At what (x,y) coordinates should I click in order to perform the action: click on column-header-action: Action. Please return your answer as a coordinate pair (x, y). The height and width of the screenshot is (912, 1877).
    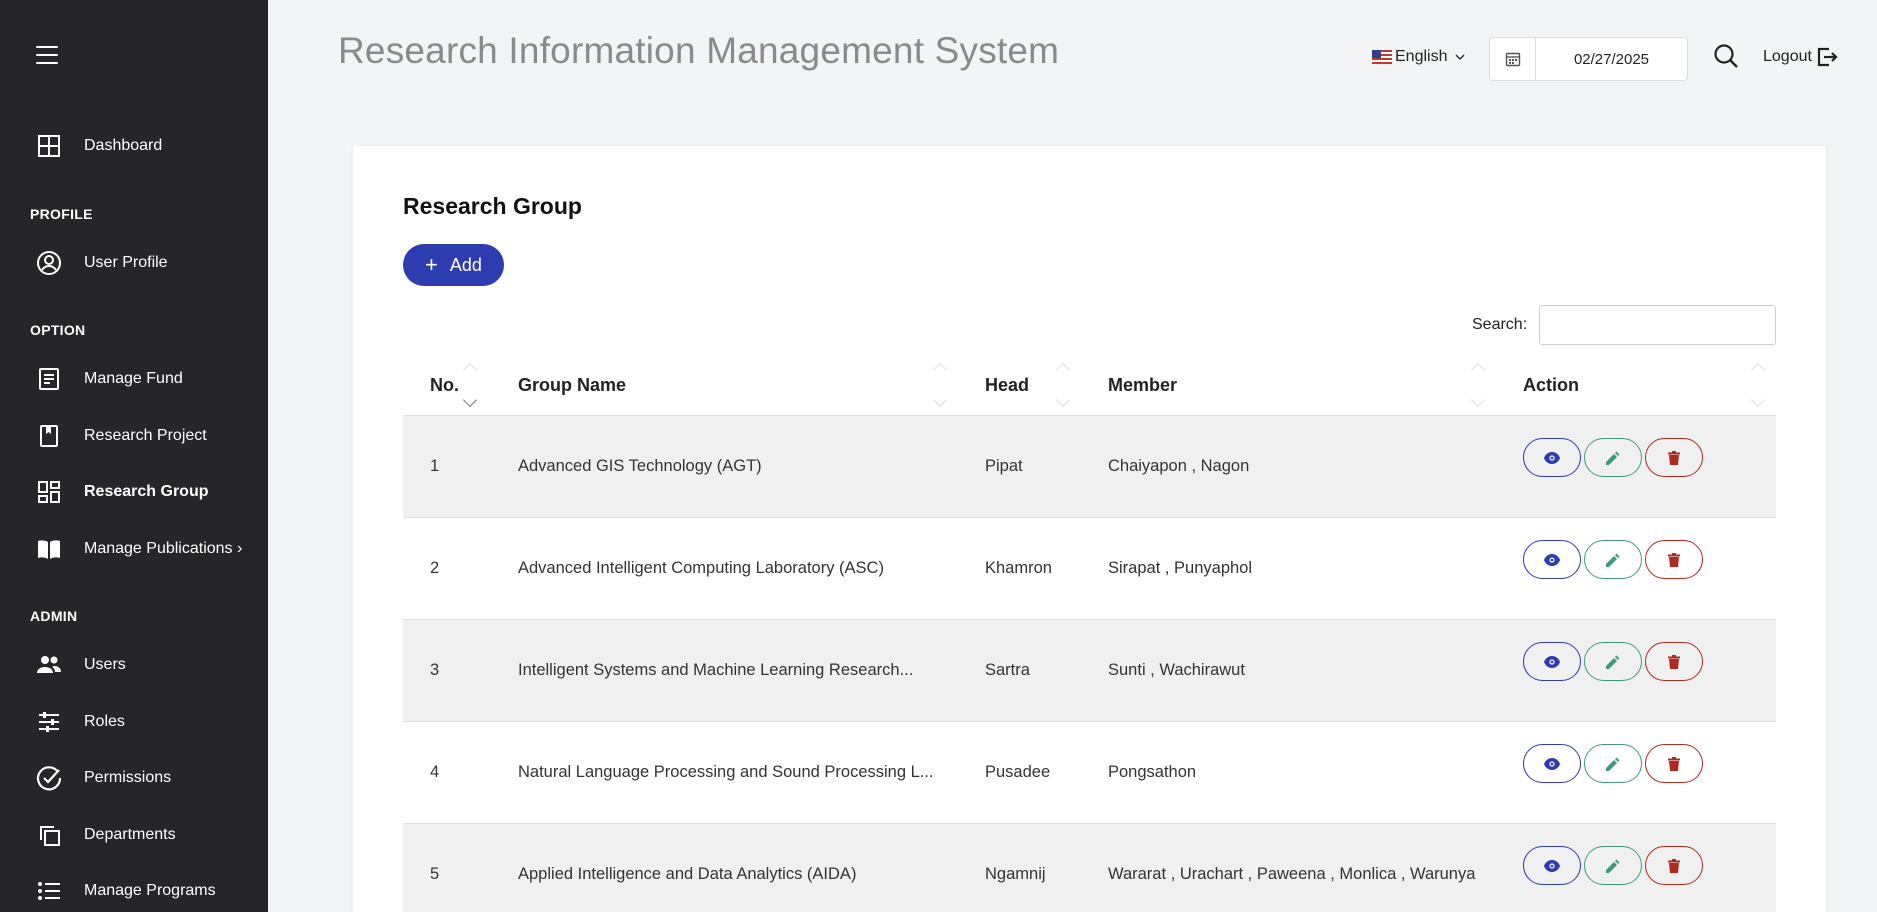
    Looking at the image, I should click on (1551, 385).